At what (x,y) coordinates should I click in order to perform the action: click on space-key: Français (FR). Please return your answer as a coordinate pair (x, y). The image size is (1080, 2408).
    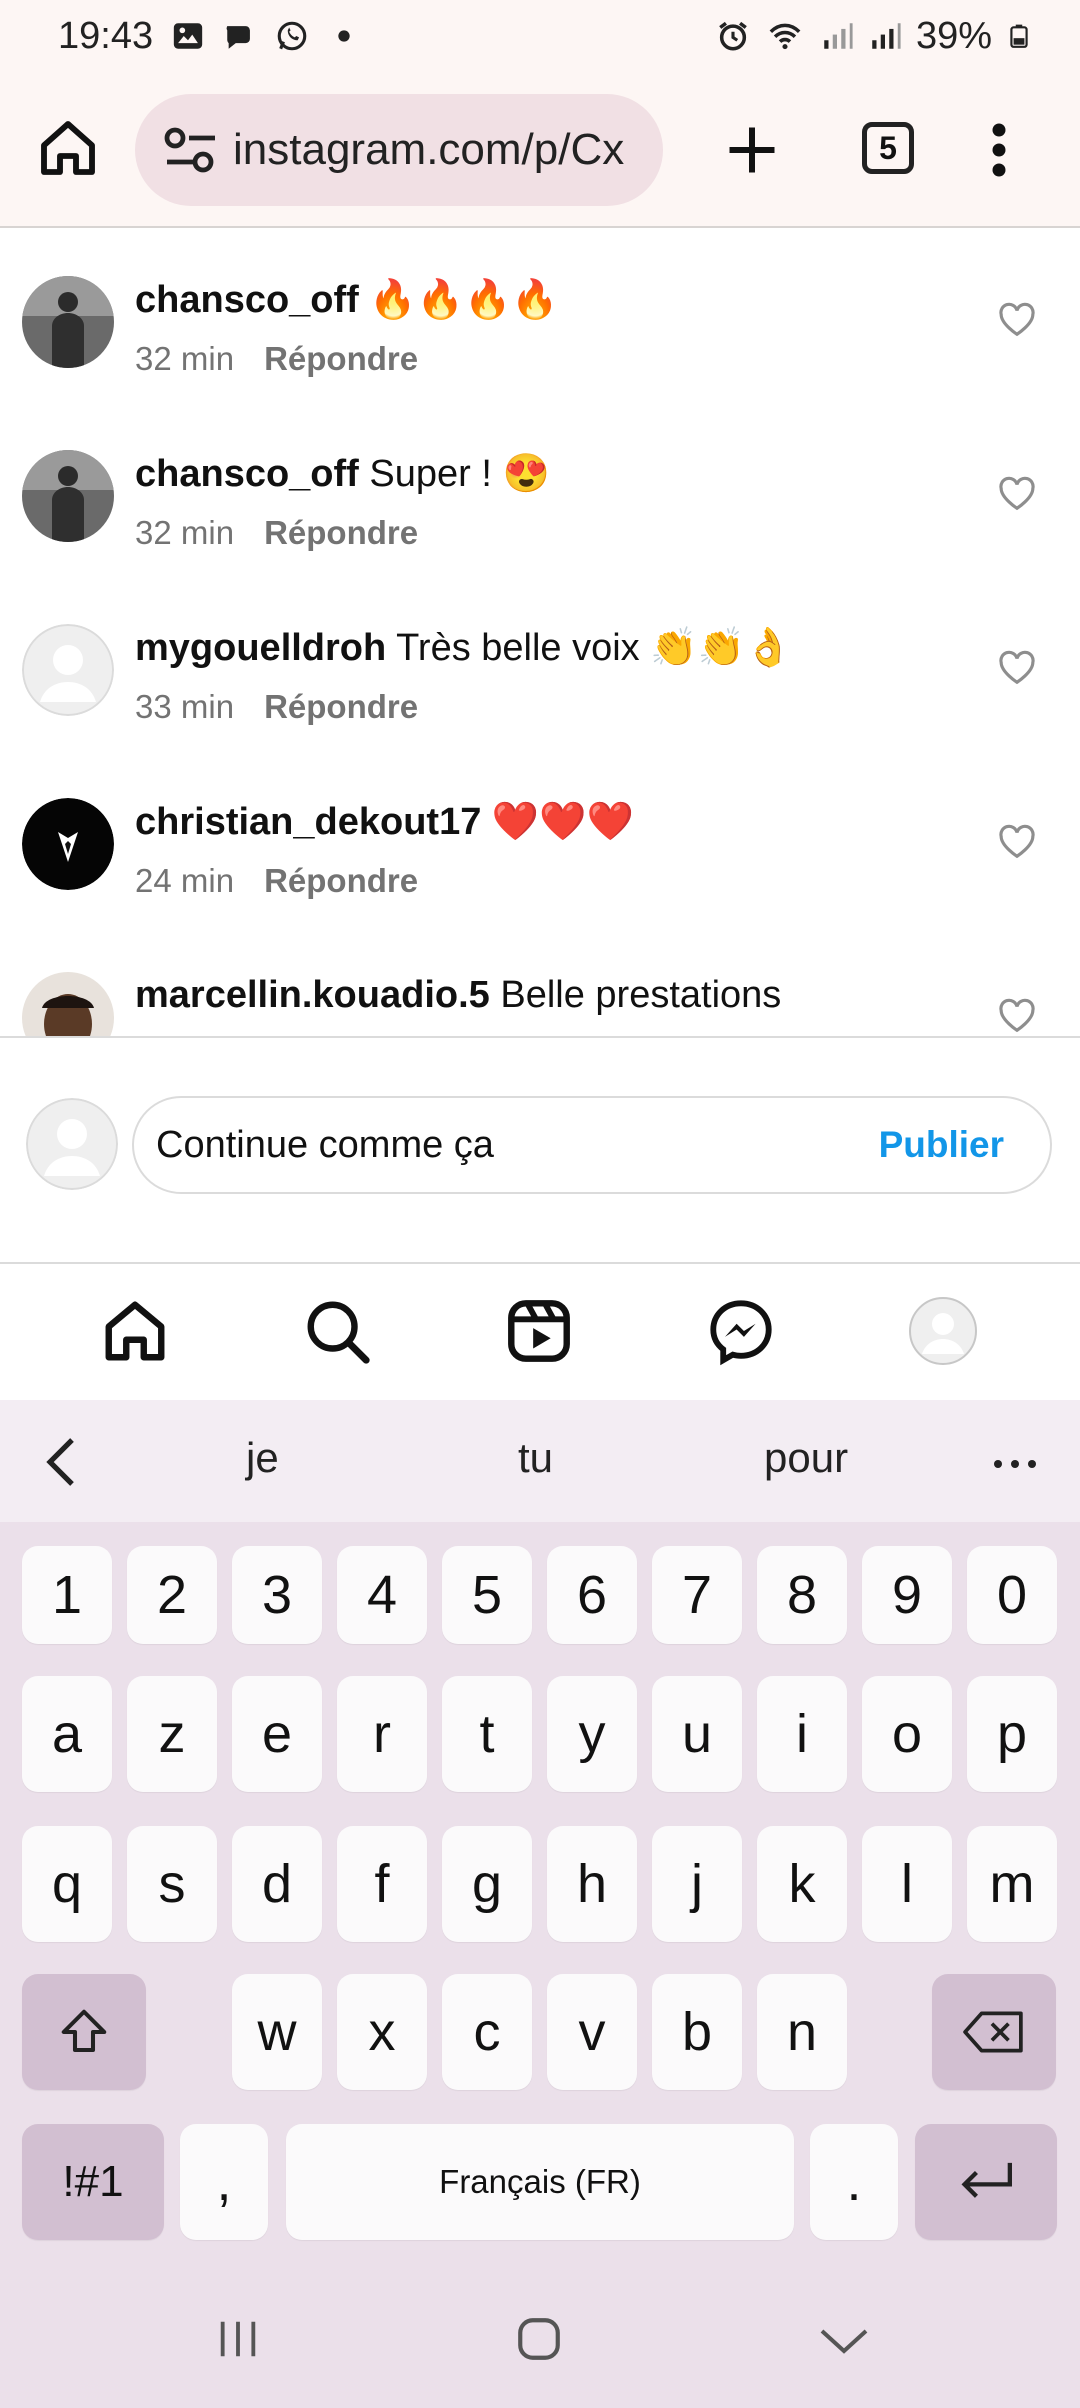
    Looking at the image, I should click on (540, 2182).